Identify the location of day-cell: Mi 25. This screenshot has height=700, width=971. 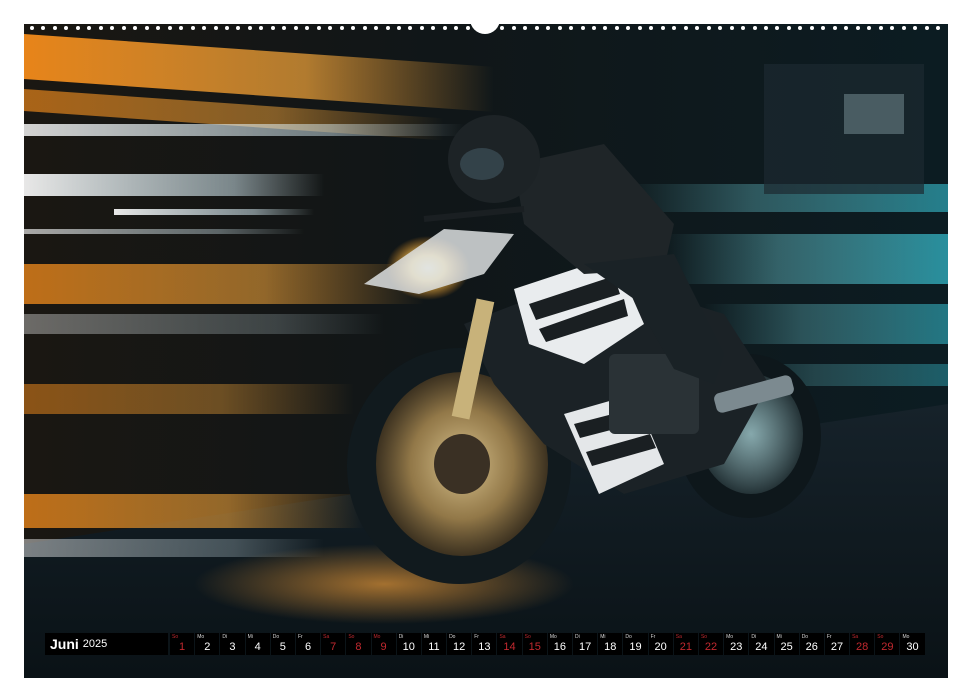
(786, 644).